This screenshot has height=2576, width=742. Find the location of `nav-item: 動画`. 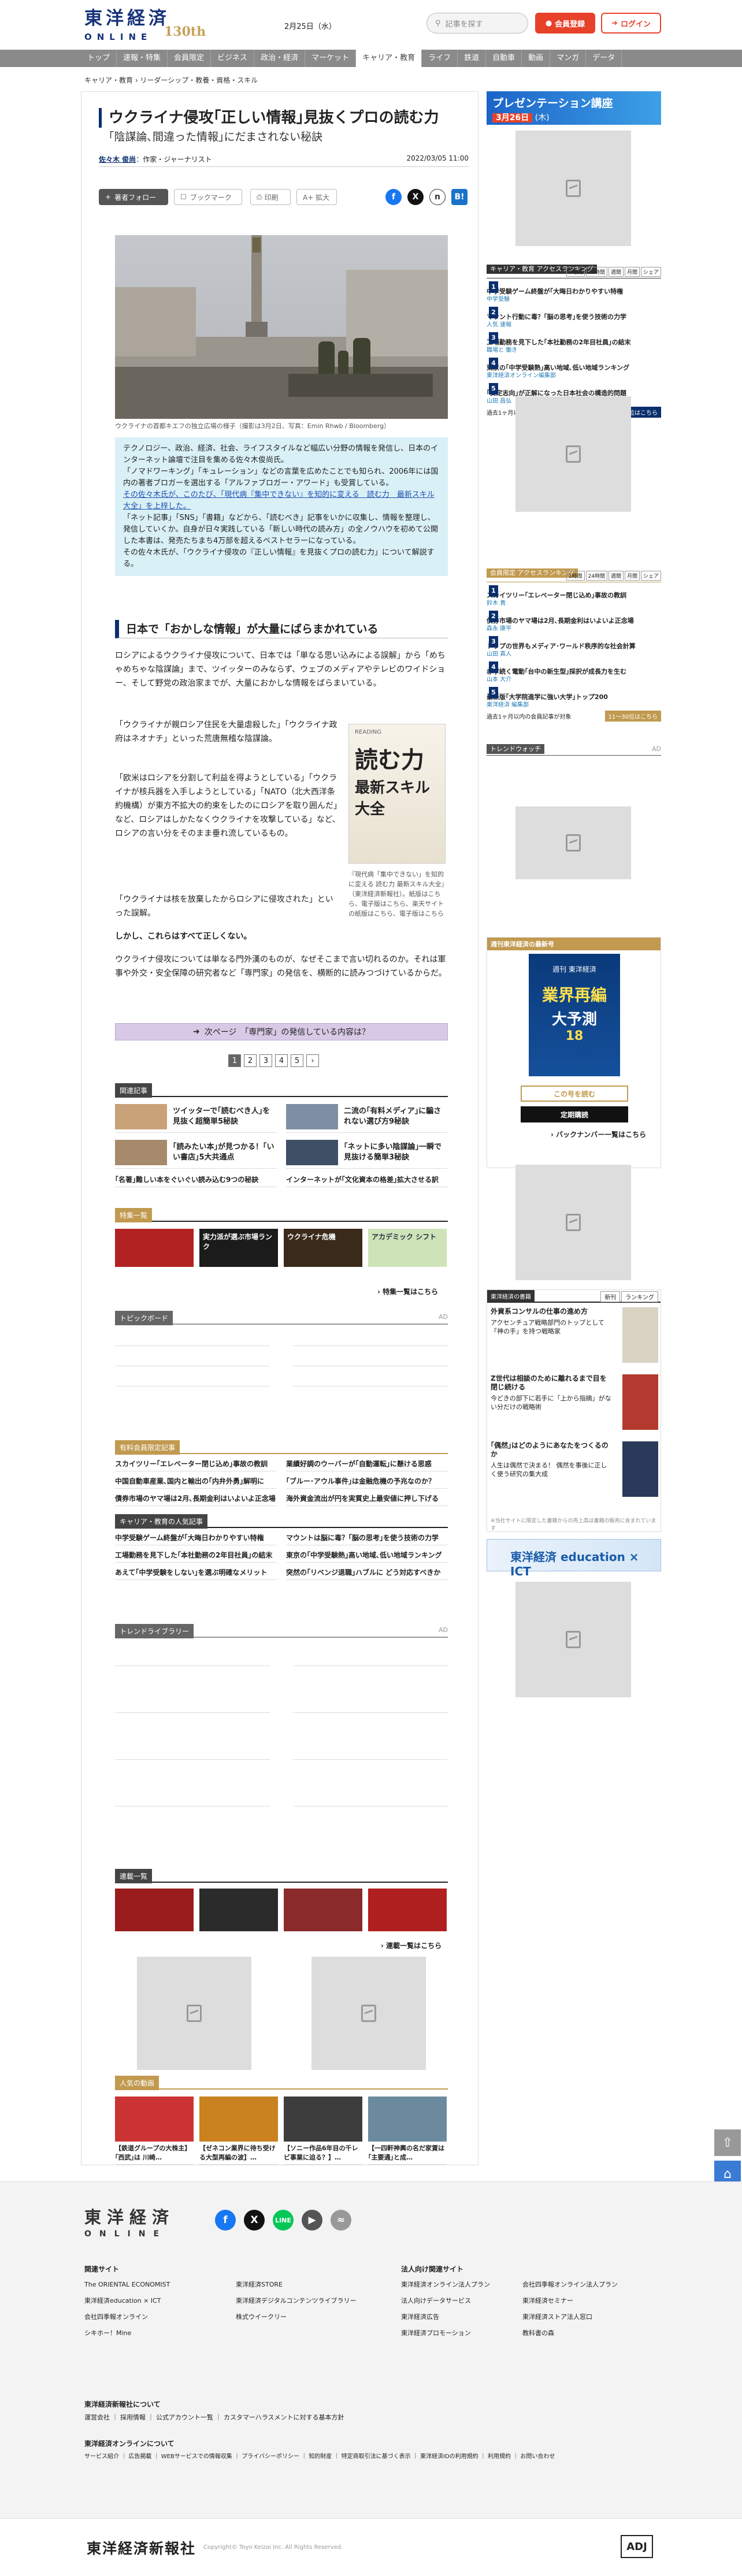

nav-item: 動画 is located at coordinates (536, 58).